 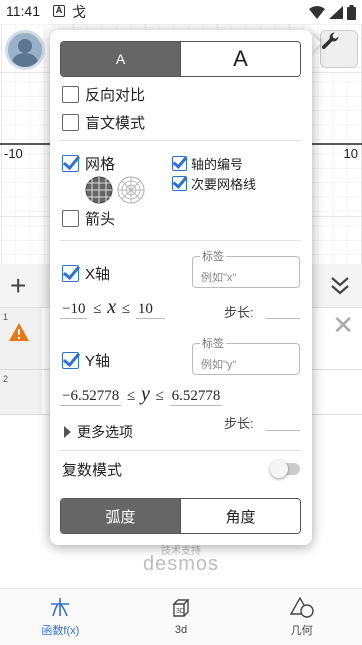 What do you see at coordinates (240, 516) in the screenshot?
I see `degrees-option: 角度` at bounding box center [240, 516].